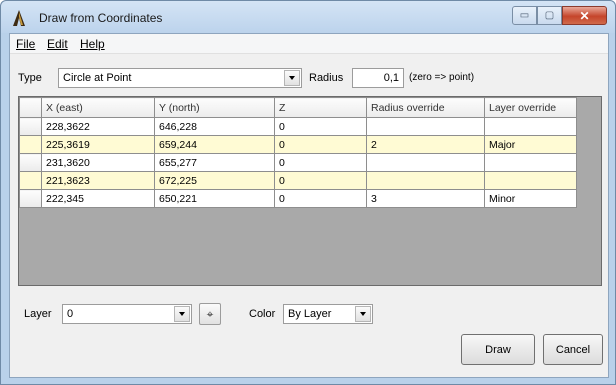 The height and width of the screenshot is (385, 616). Describe the element at coordinates (214, 144) in the screenshot. I see `cell-y: 659,244` at that location.